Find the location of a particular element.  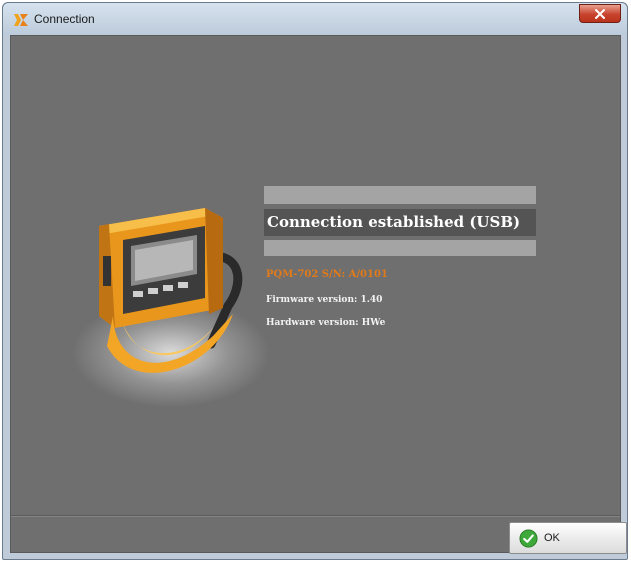

status-rule-top is located at coordinates (400, 195).